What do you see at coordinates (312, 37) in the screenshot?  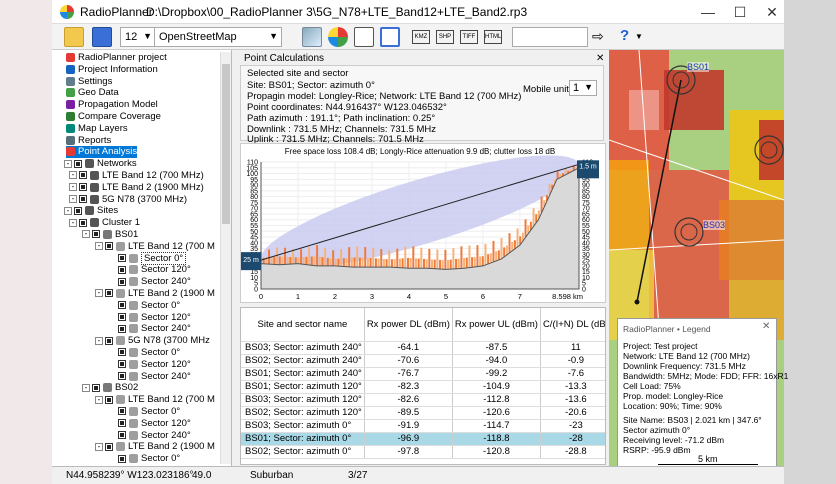 I see `ruler-icon` at bounding box center [312, 37].